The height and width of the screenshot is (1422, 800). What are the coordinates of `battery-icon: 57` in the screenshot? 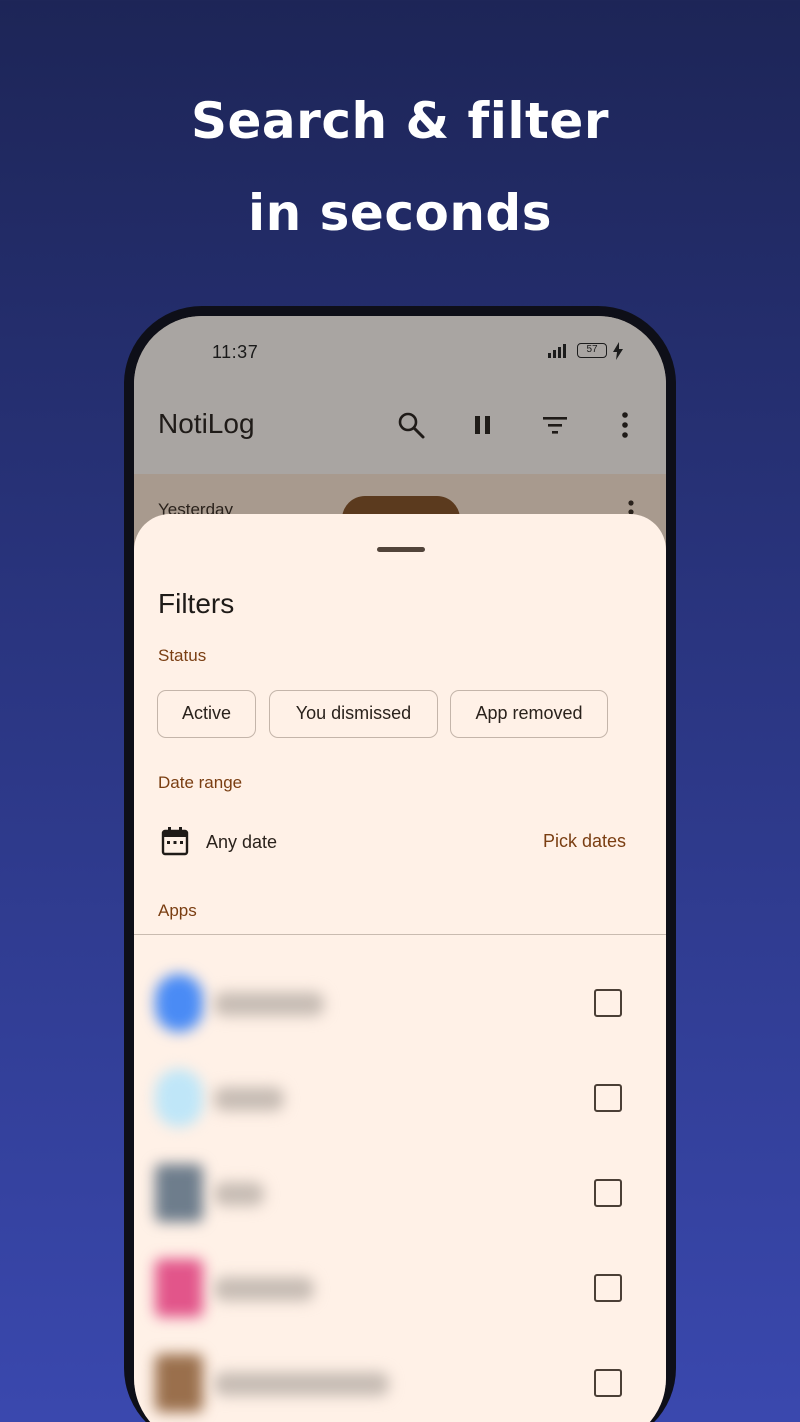 It's located at (592, 350).